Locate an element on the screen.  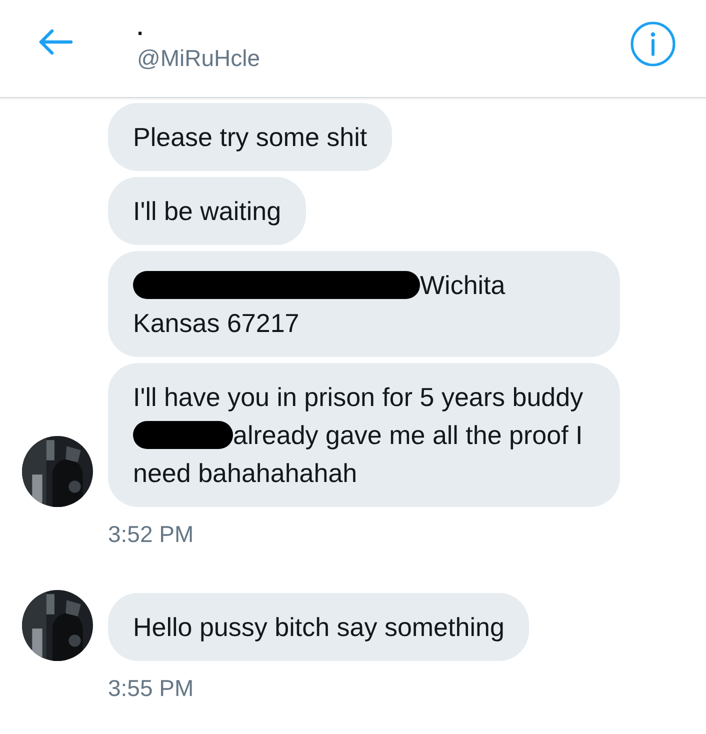
message-bubble: Please try some shit is located at coordinates (250, 137).